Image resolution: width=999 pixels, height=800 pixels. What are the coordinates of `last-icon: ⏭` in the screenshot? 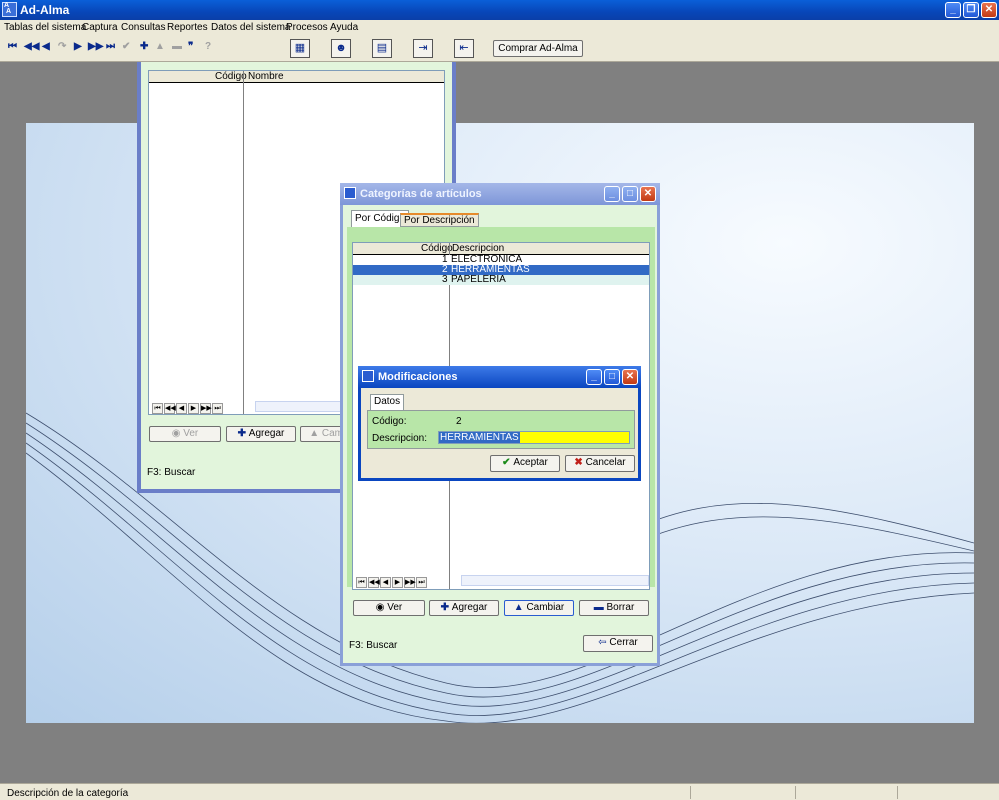 It's located at (110, 47).